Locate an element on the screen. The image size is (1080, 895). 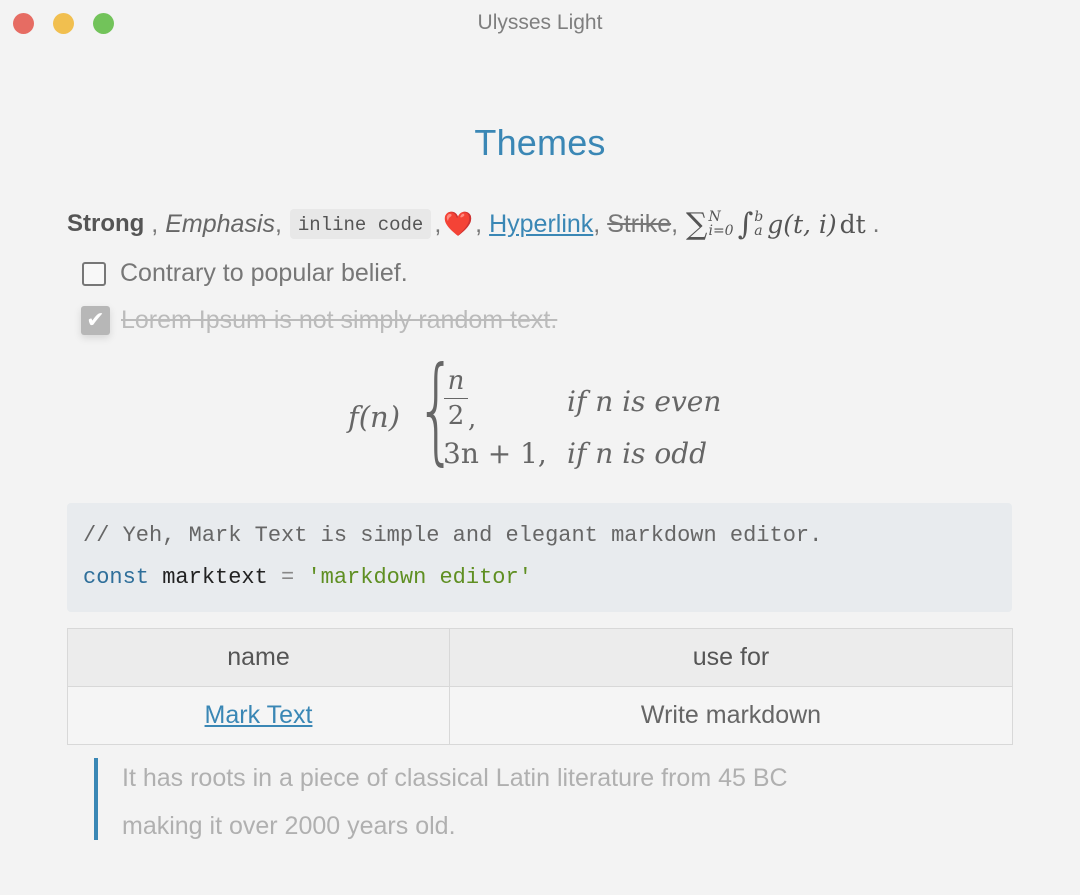
task-item-completed: ✔ Lorem Ipsum is not simply random text. is located at coordinates (319, 320).